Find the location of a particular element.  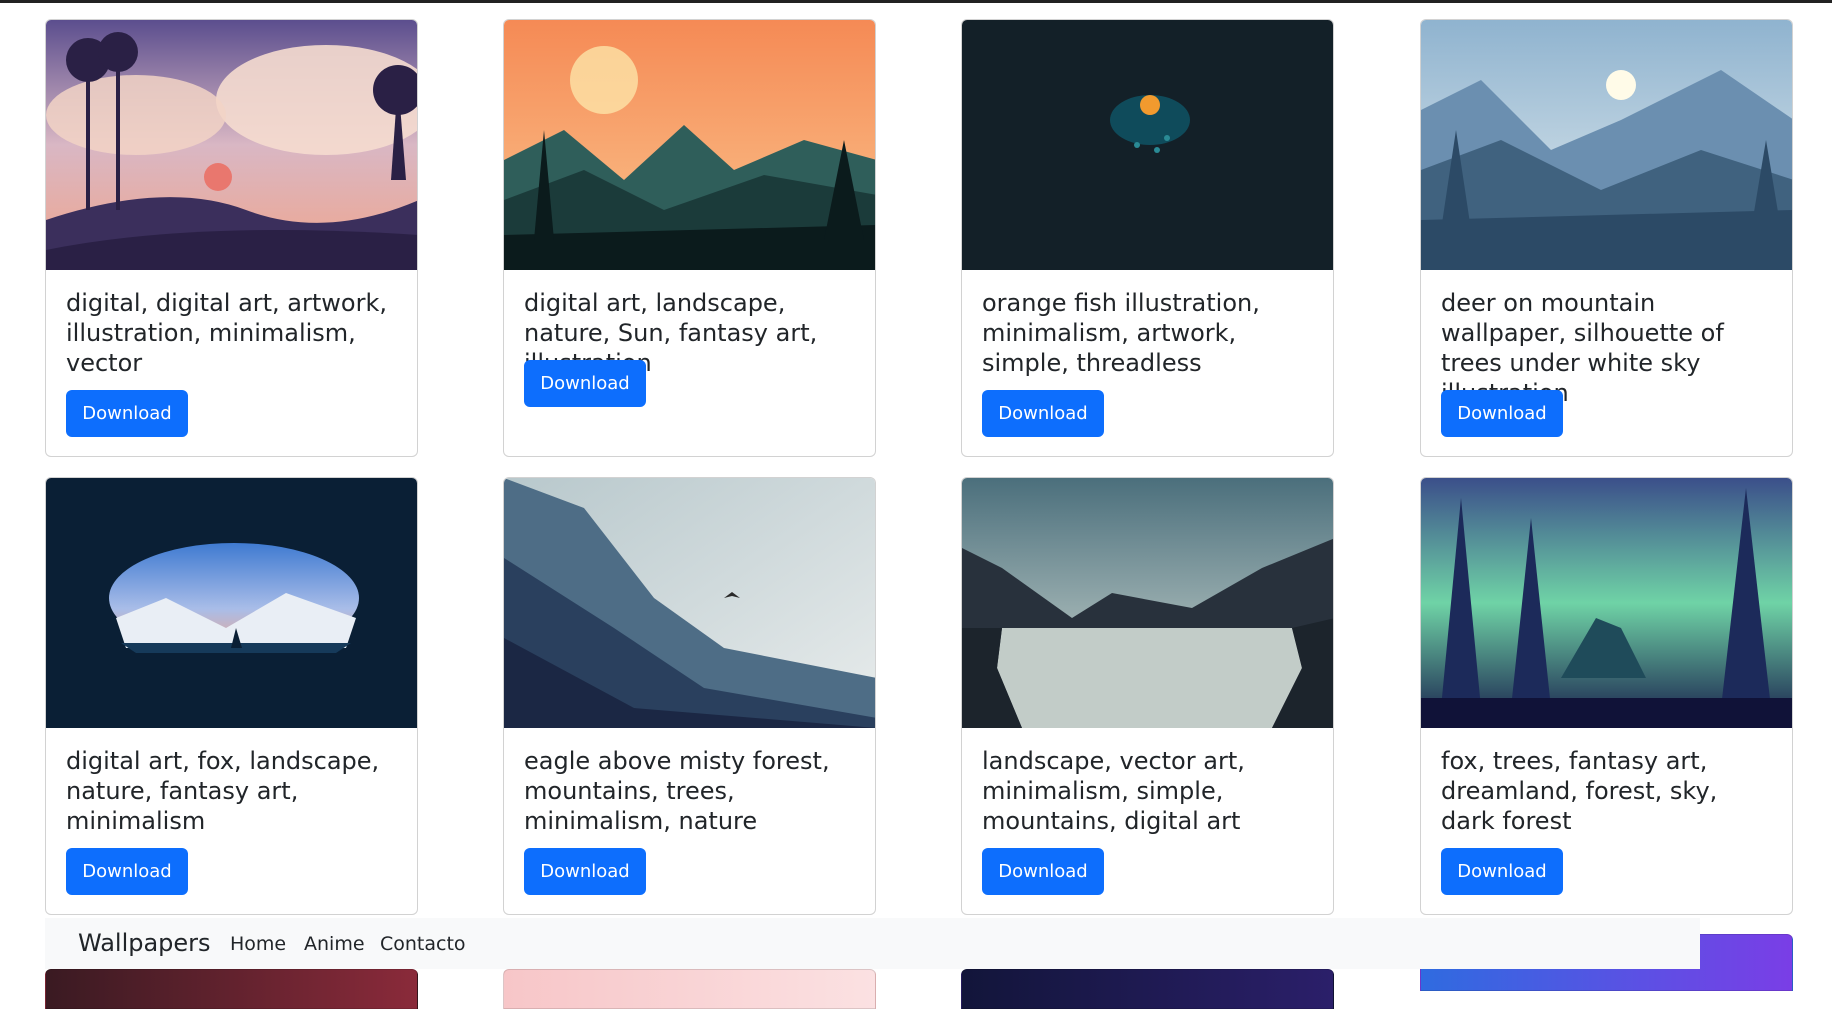

navbar-brand: Wallpapers is located at coordinates (144, 943).